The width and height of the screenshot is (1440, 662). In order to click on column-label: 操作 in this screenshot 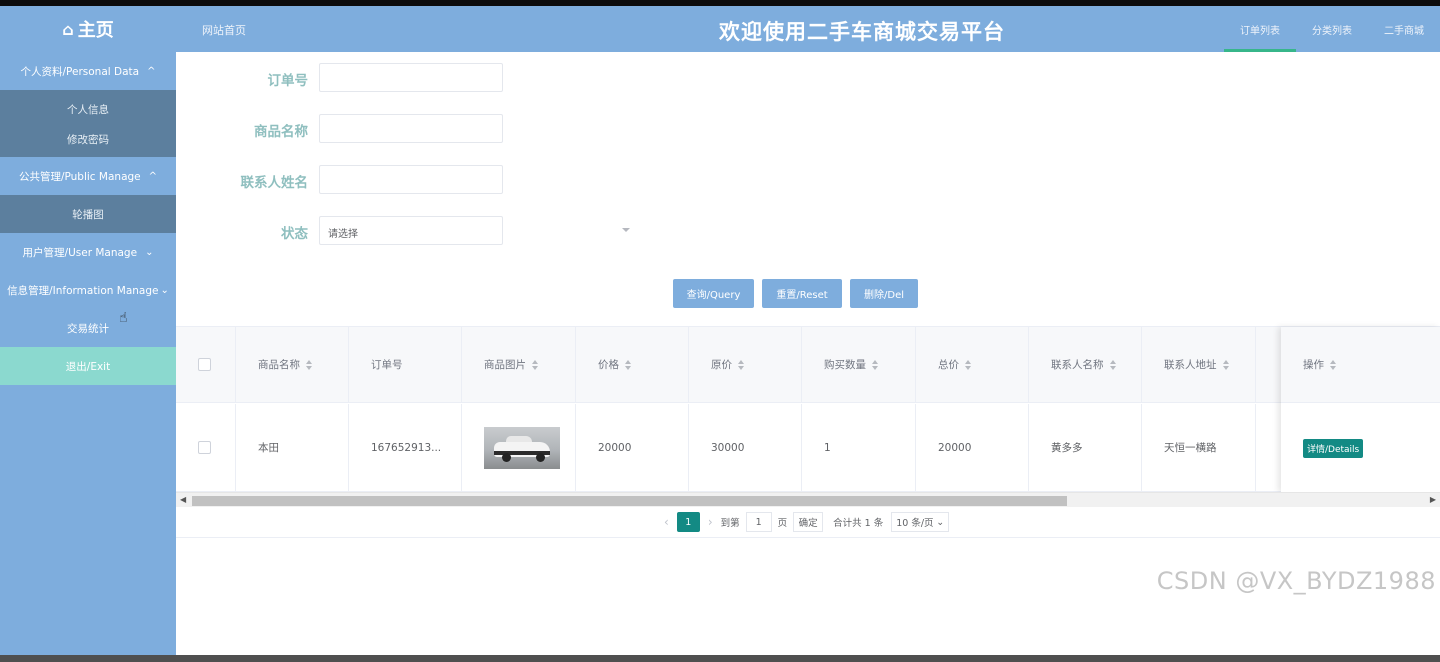, I will do `click(1313, 365)`.